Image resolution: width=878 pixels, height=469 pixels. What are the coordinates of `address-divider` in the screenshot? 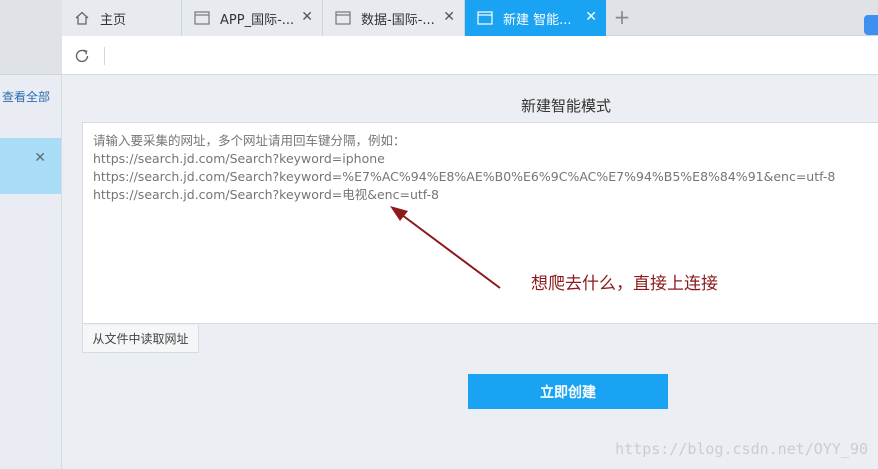 It's located at (104, 56).